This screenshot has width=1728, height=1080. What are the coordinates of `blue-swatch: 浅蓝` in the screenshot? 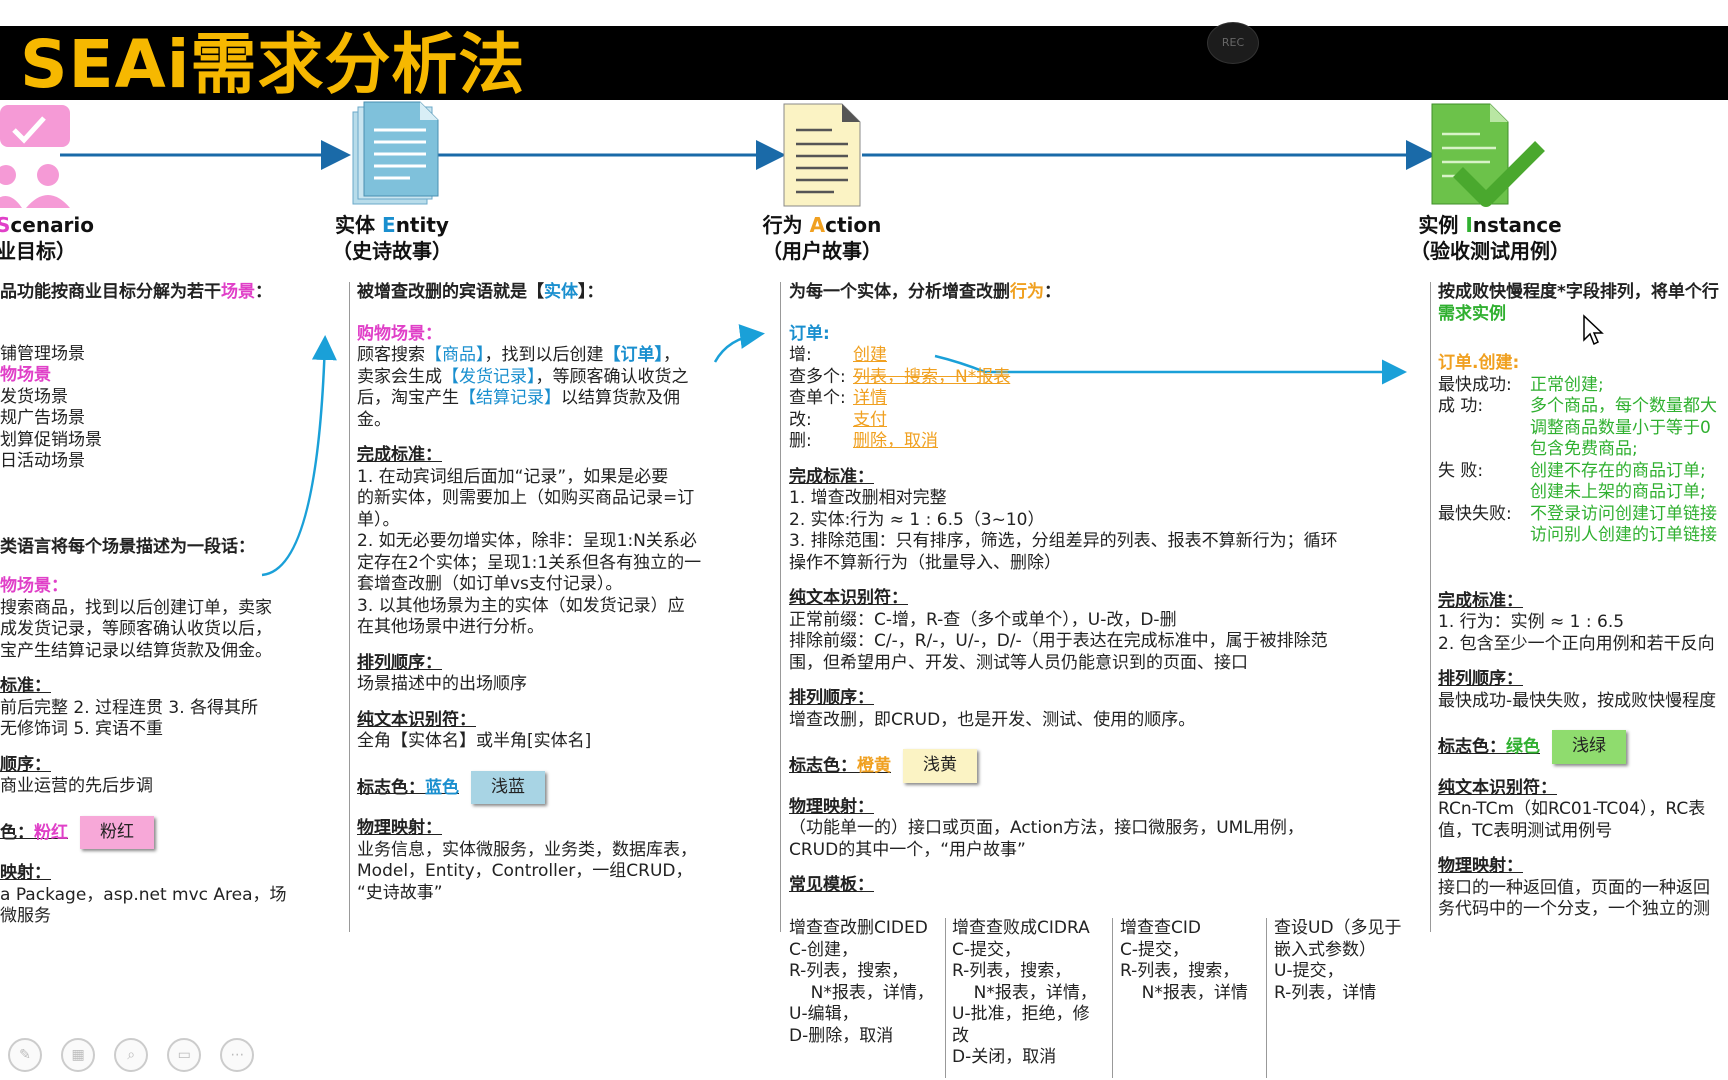 It's located at (508, 787).